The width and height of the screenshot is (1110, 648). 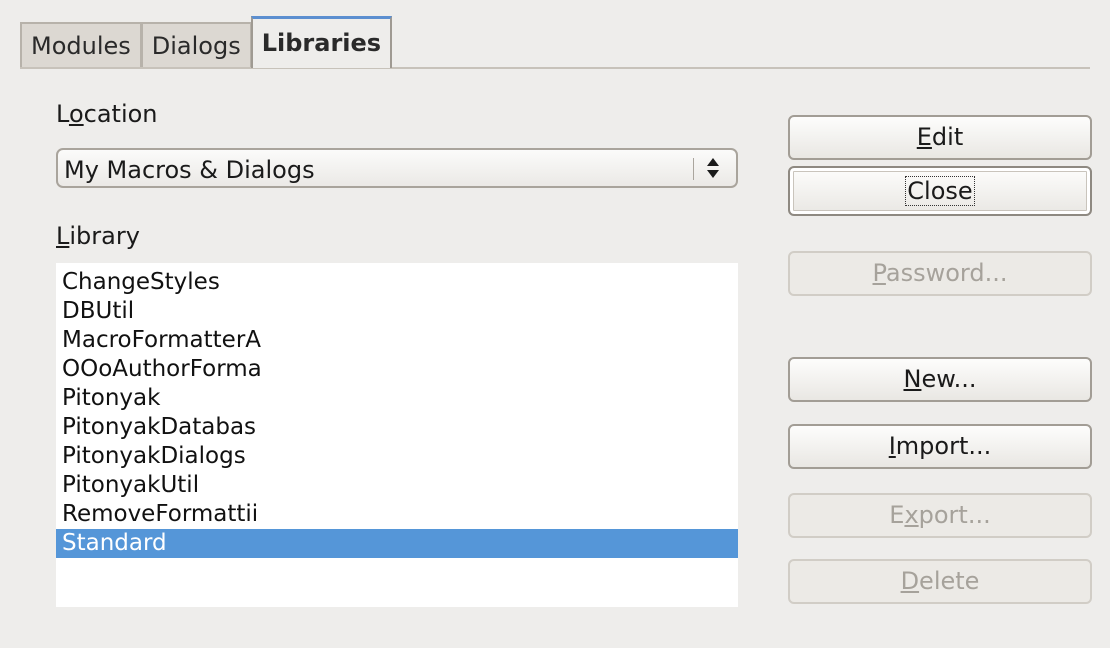 I want to click on tab-libraries: Libraries, so click(x=321, y=42).